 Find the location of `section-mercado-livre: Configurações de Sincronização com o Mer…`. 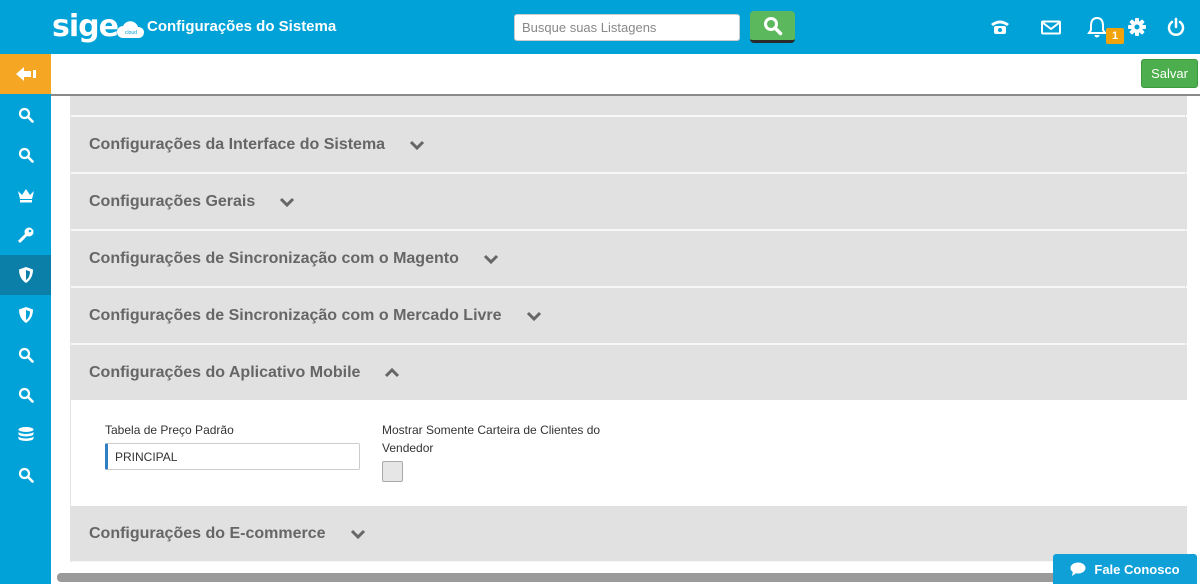

section-mercado-livre: Configurações de Sincronização com o Mer… is located at coordinates (629, 315).